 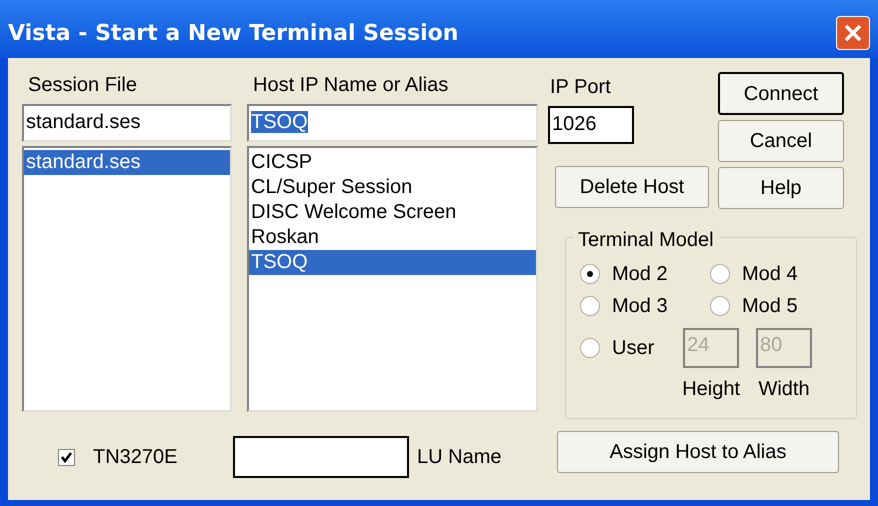 What do you see at coordinates (781, 141) in the screenshot?
I see `dialog-button: Cancel` at bounding box center [781, 141].